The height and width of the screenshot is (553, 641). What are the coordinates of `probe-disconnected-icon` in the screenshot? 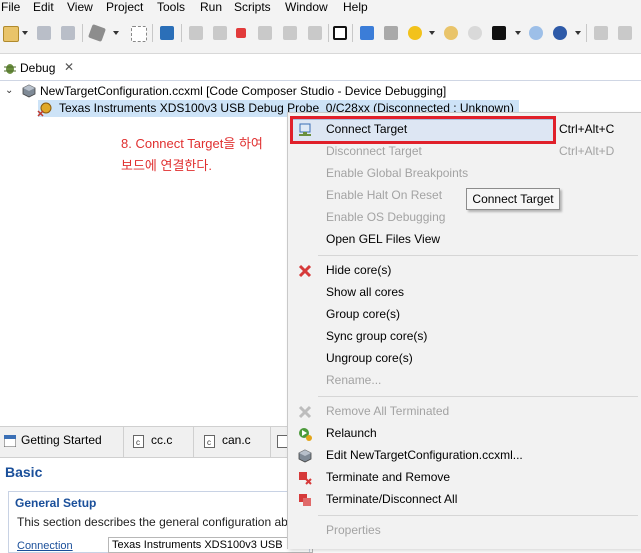 It's located at (44, 109).